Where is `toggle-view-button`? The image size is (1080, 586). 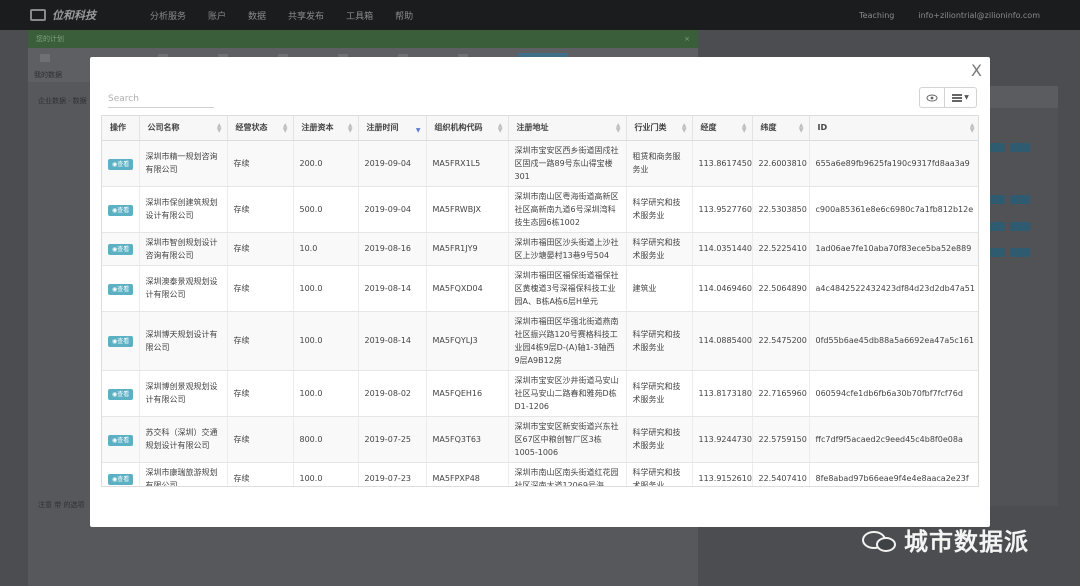
toggle-view-button is located at coordinates (932, 97).